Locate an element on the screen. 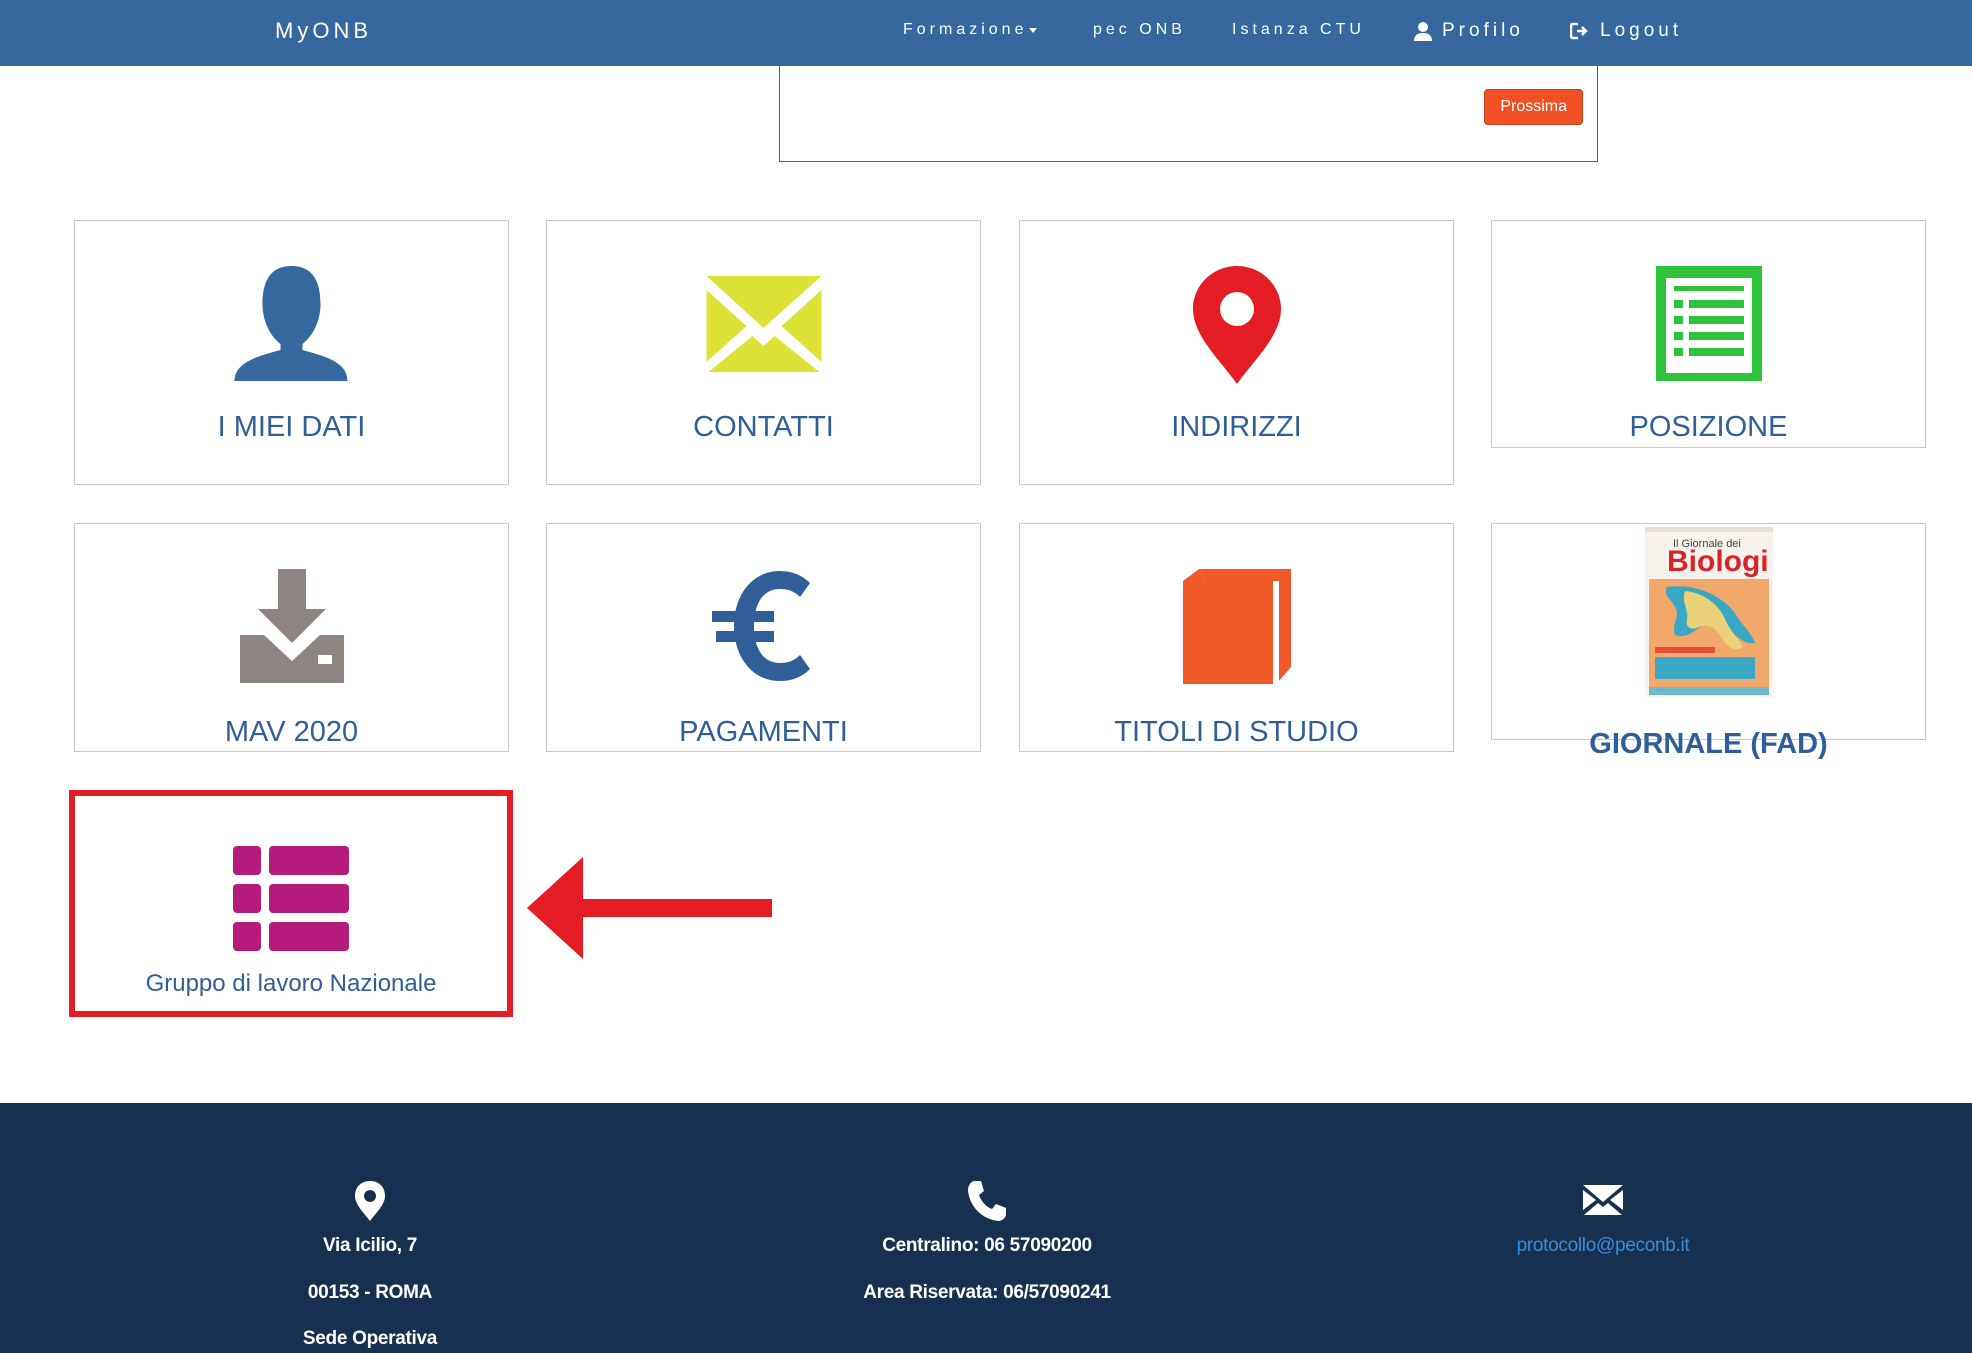 Image resolution: width=1972 pixels, height=1353 pixels. footer-address-street: Via Icilio, 7 is located at coordinates (370, 1245).